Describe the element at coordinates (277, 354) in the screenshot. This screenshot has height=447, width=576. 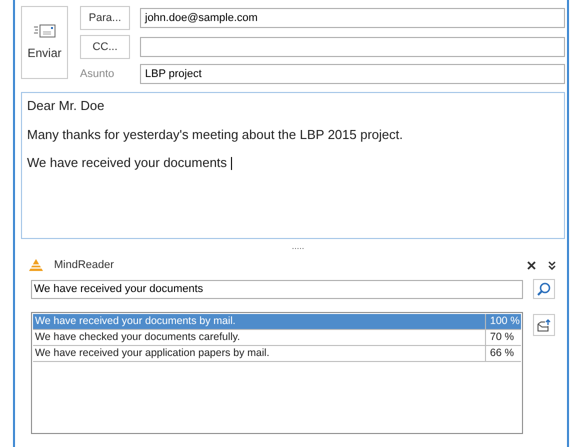
I see `result-row: We have received your application papers by mail. 66 %` at that location.